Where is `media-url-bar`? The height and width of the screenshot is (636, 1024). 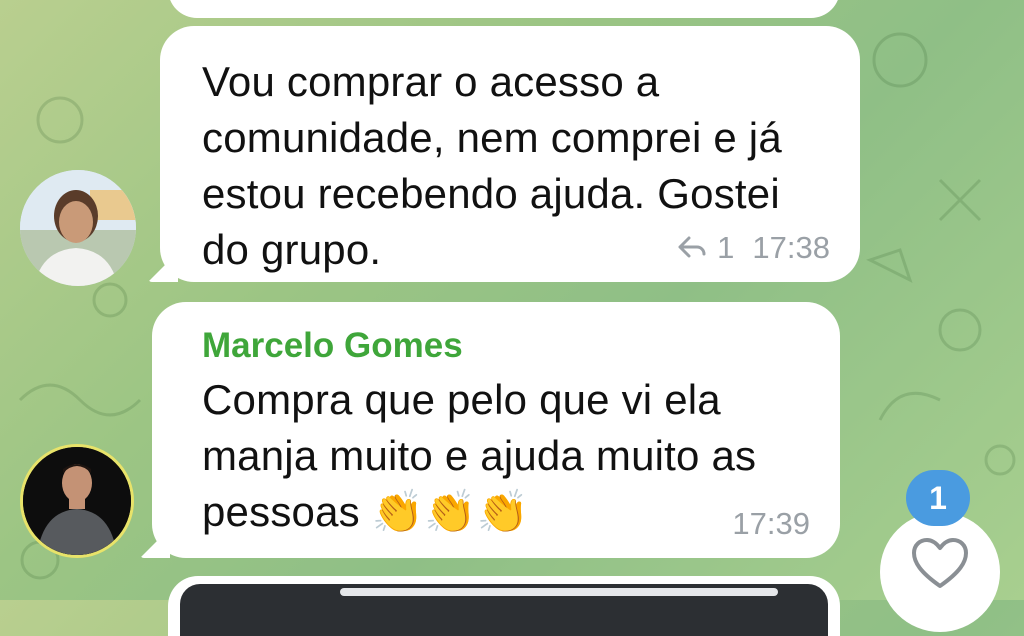 media-url-bar is located at coordinates (559, 592).